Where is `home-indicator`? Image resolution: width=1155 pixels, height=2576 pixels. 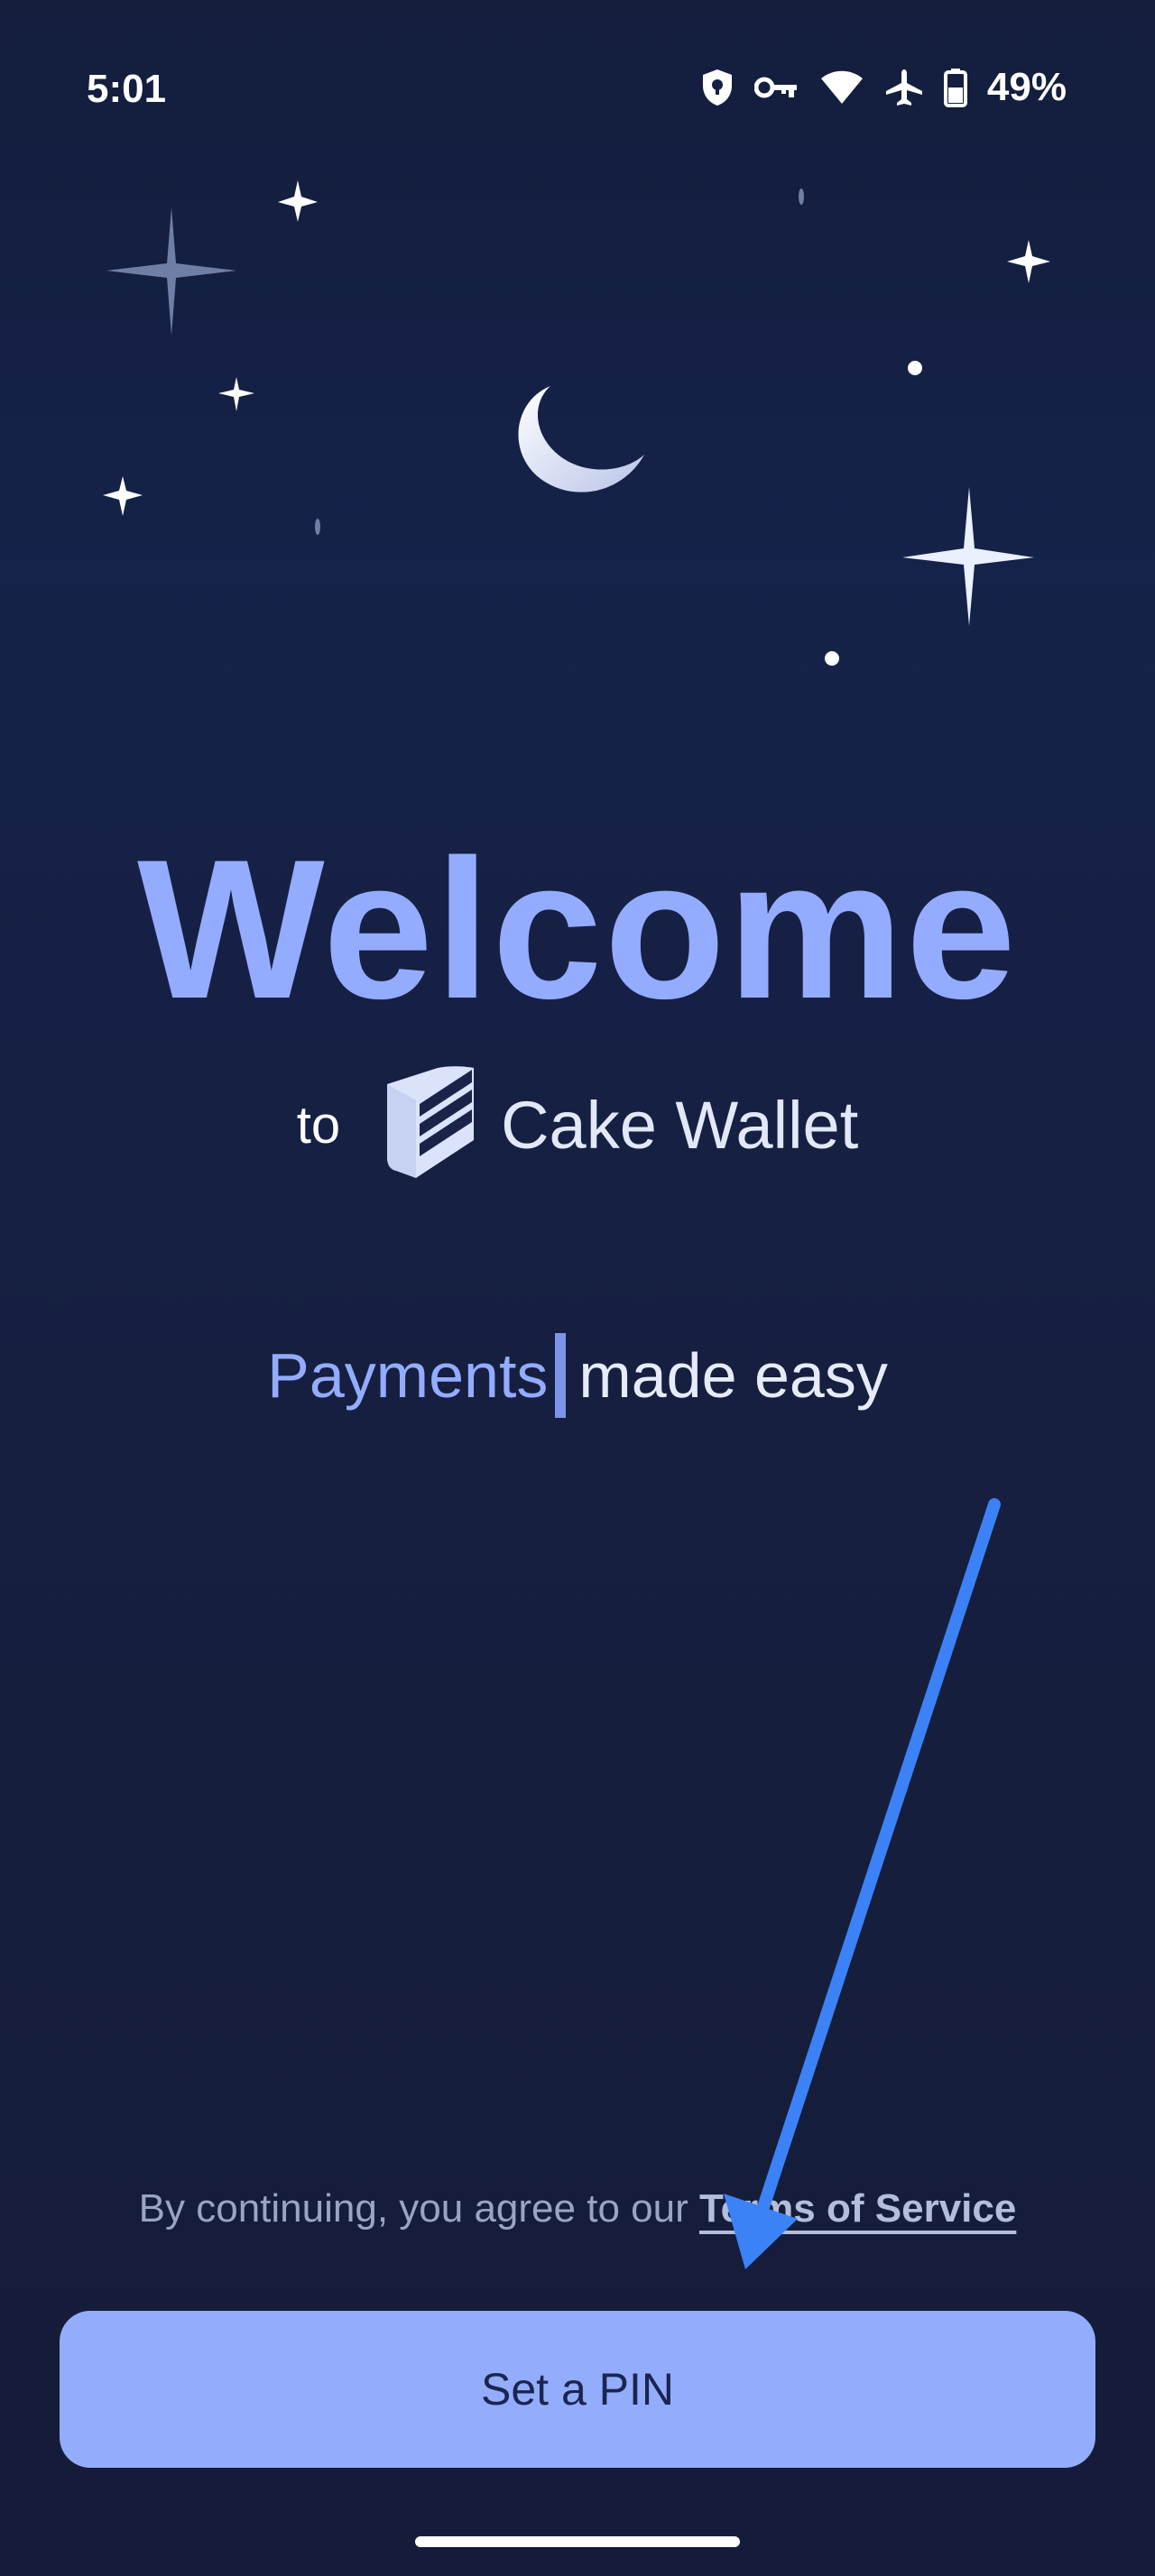 home-indicator is located at coordinates (577, 2541).